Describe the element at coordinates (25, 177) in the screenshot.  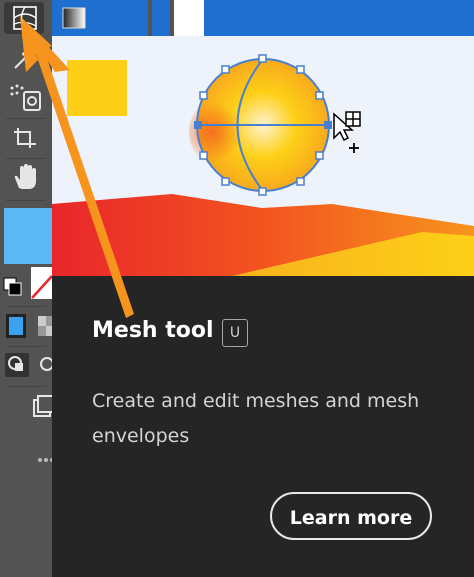
I see `hand-icon` at that location.